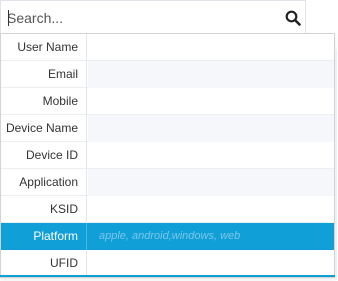 This screenshot has height=281, width=338. I want to click on field-option-label: Device Name, so click(44, 128).